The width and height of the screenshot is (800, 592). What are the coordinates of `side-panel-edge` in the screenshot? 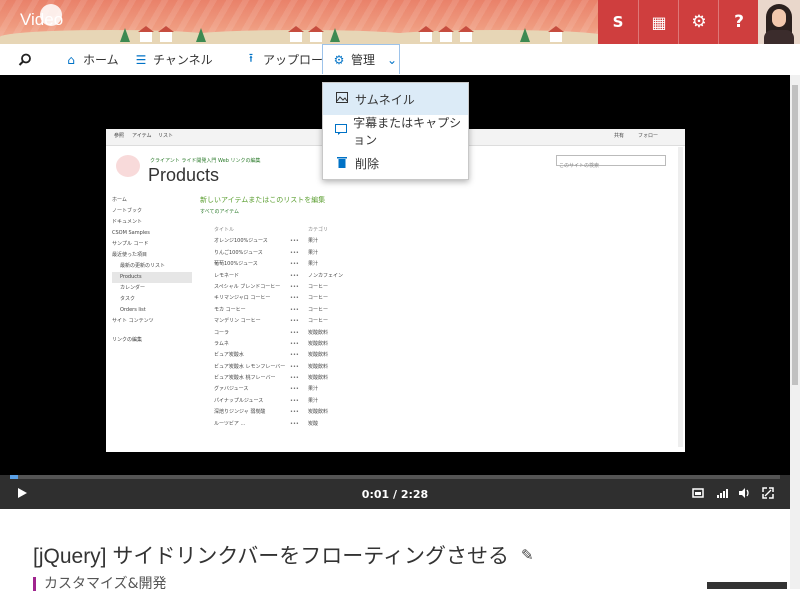 It's located at (747, 585).